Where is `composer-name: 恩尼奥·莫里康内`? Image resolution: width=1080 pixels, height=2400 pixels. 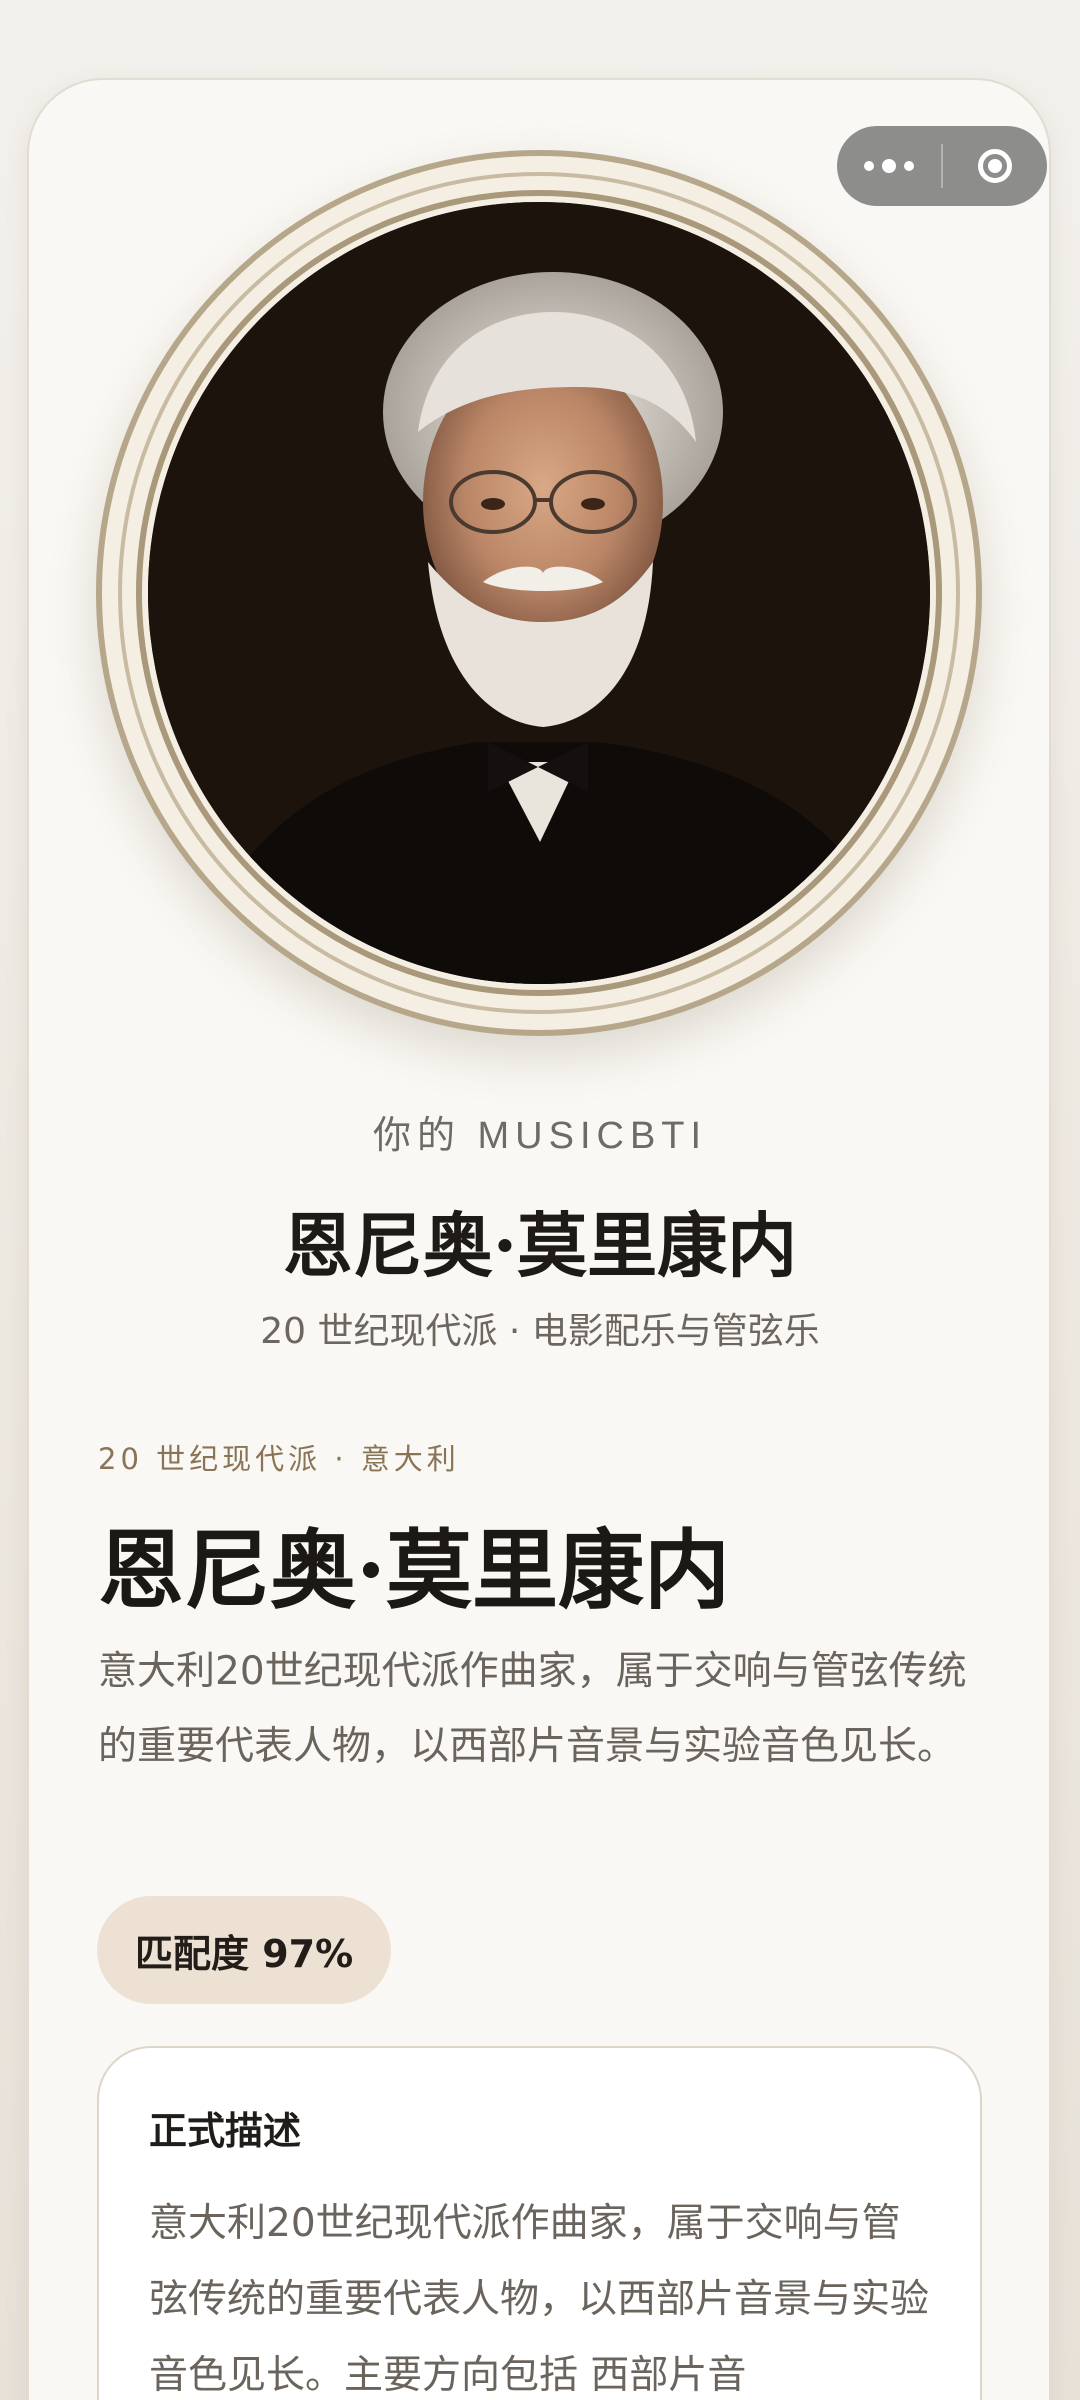 composer-name: 恩尼奥·莫里康内 is located at coordinates (414, 1570).